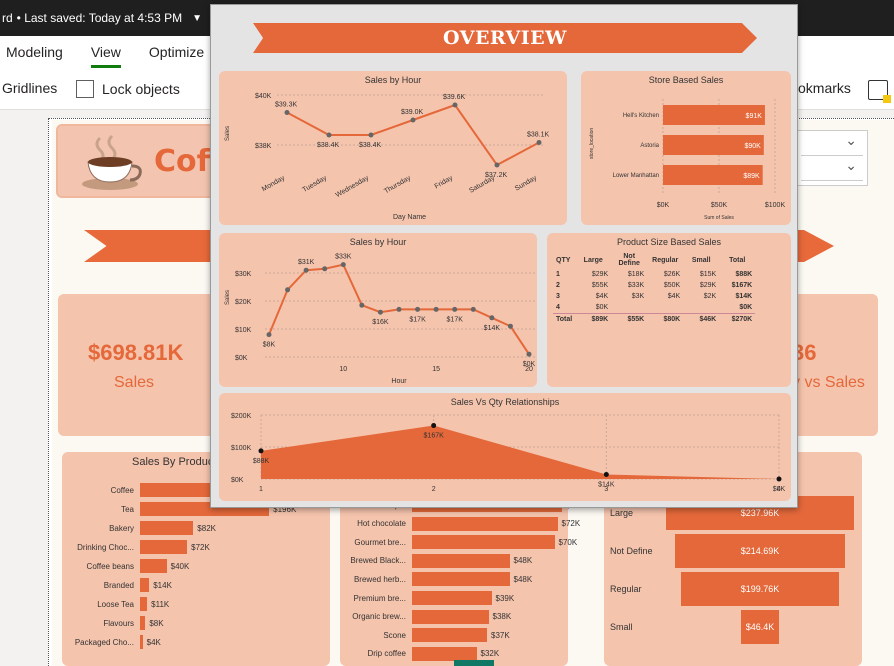 This screenshot has height=666, width=894. I want to click on size-sales-label: Regular, so click(626, 589).